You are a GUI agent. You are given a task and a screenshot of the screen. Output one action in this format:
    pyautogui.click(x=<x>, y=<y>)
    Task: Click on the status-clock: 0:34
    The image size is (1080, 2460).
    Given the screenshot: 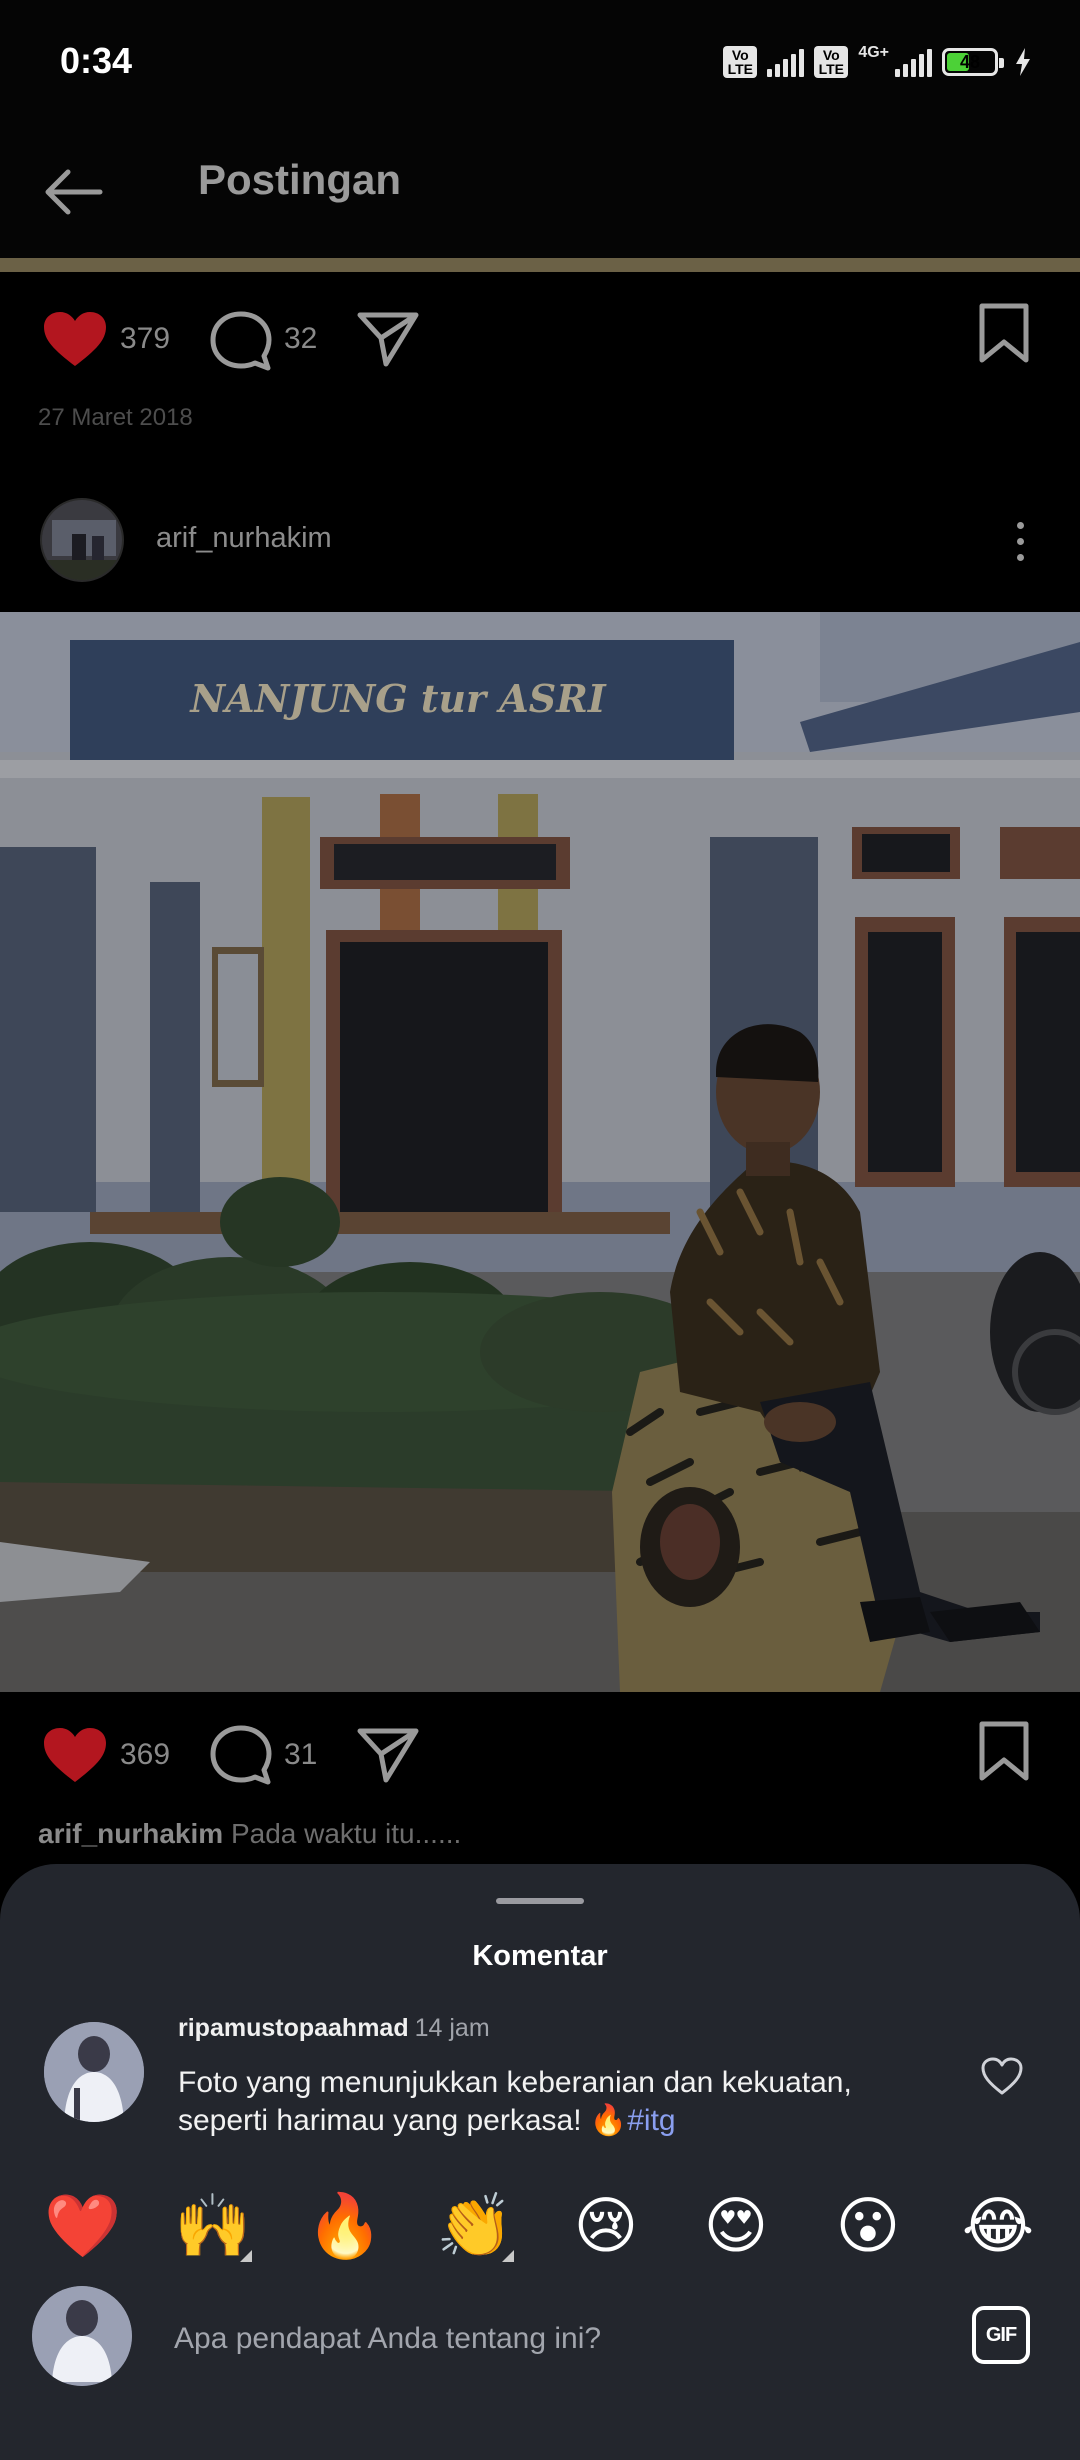 What is the action you would take?
    pyautogui.click(x=96, y=60)
    